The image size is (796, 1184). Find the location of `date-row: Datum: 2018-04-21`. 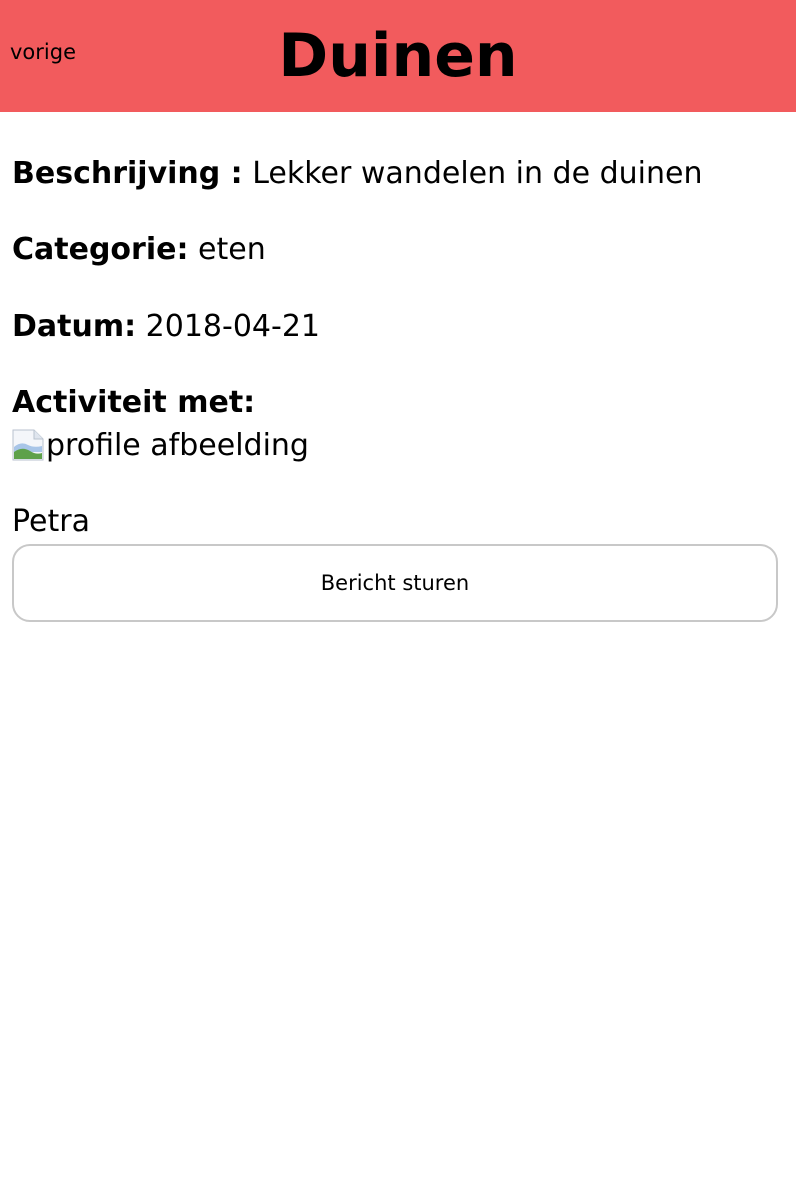

date-row: Datum: 2018-04-21 is located at coordinates (166, 327).